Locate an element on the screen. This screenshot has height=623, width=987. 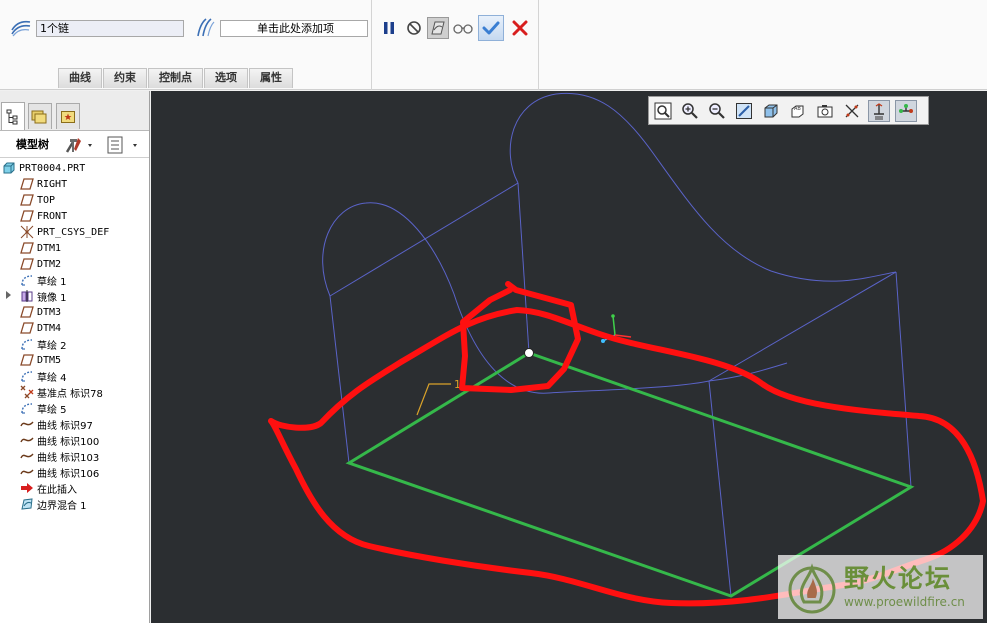
tab-properties: 属性 is located at coordinates (271, 78).